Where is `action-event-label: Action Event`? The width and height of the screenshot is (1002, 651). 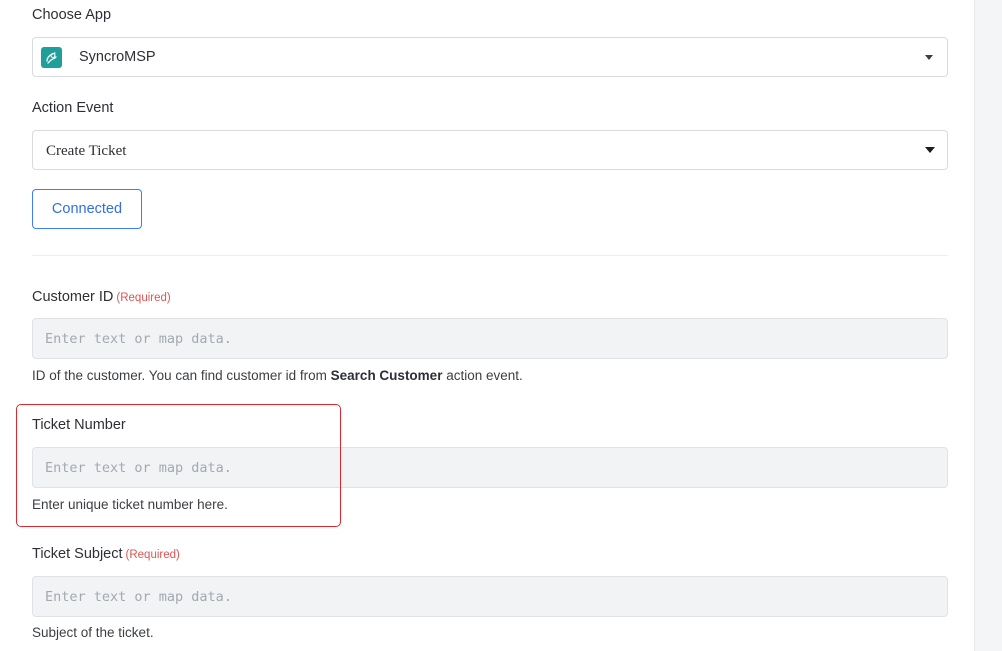
action-event-label: Action Event is located at coordinates (73, 108).